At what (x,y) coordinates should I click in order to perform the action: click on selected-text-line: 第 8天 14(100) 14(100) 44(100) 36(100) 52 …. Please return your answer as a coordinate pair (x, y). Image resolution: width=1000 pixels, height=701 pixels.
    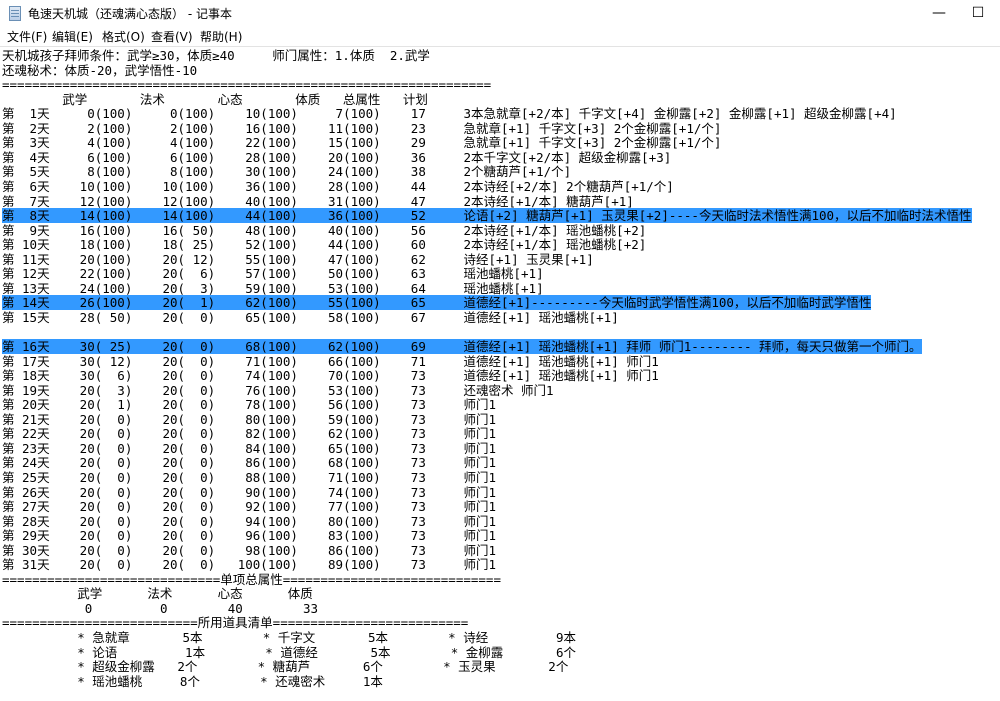
    Looking at the image, I should click on (487, 216).